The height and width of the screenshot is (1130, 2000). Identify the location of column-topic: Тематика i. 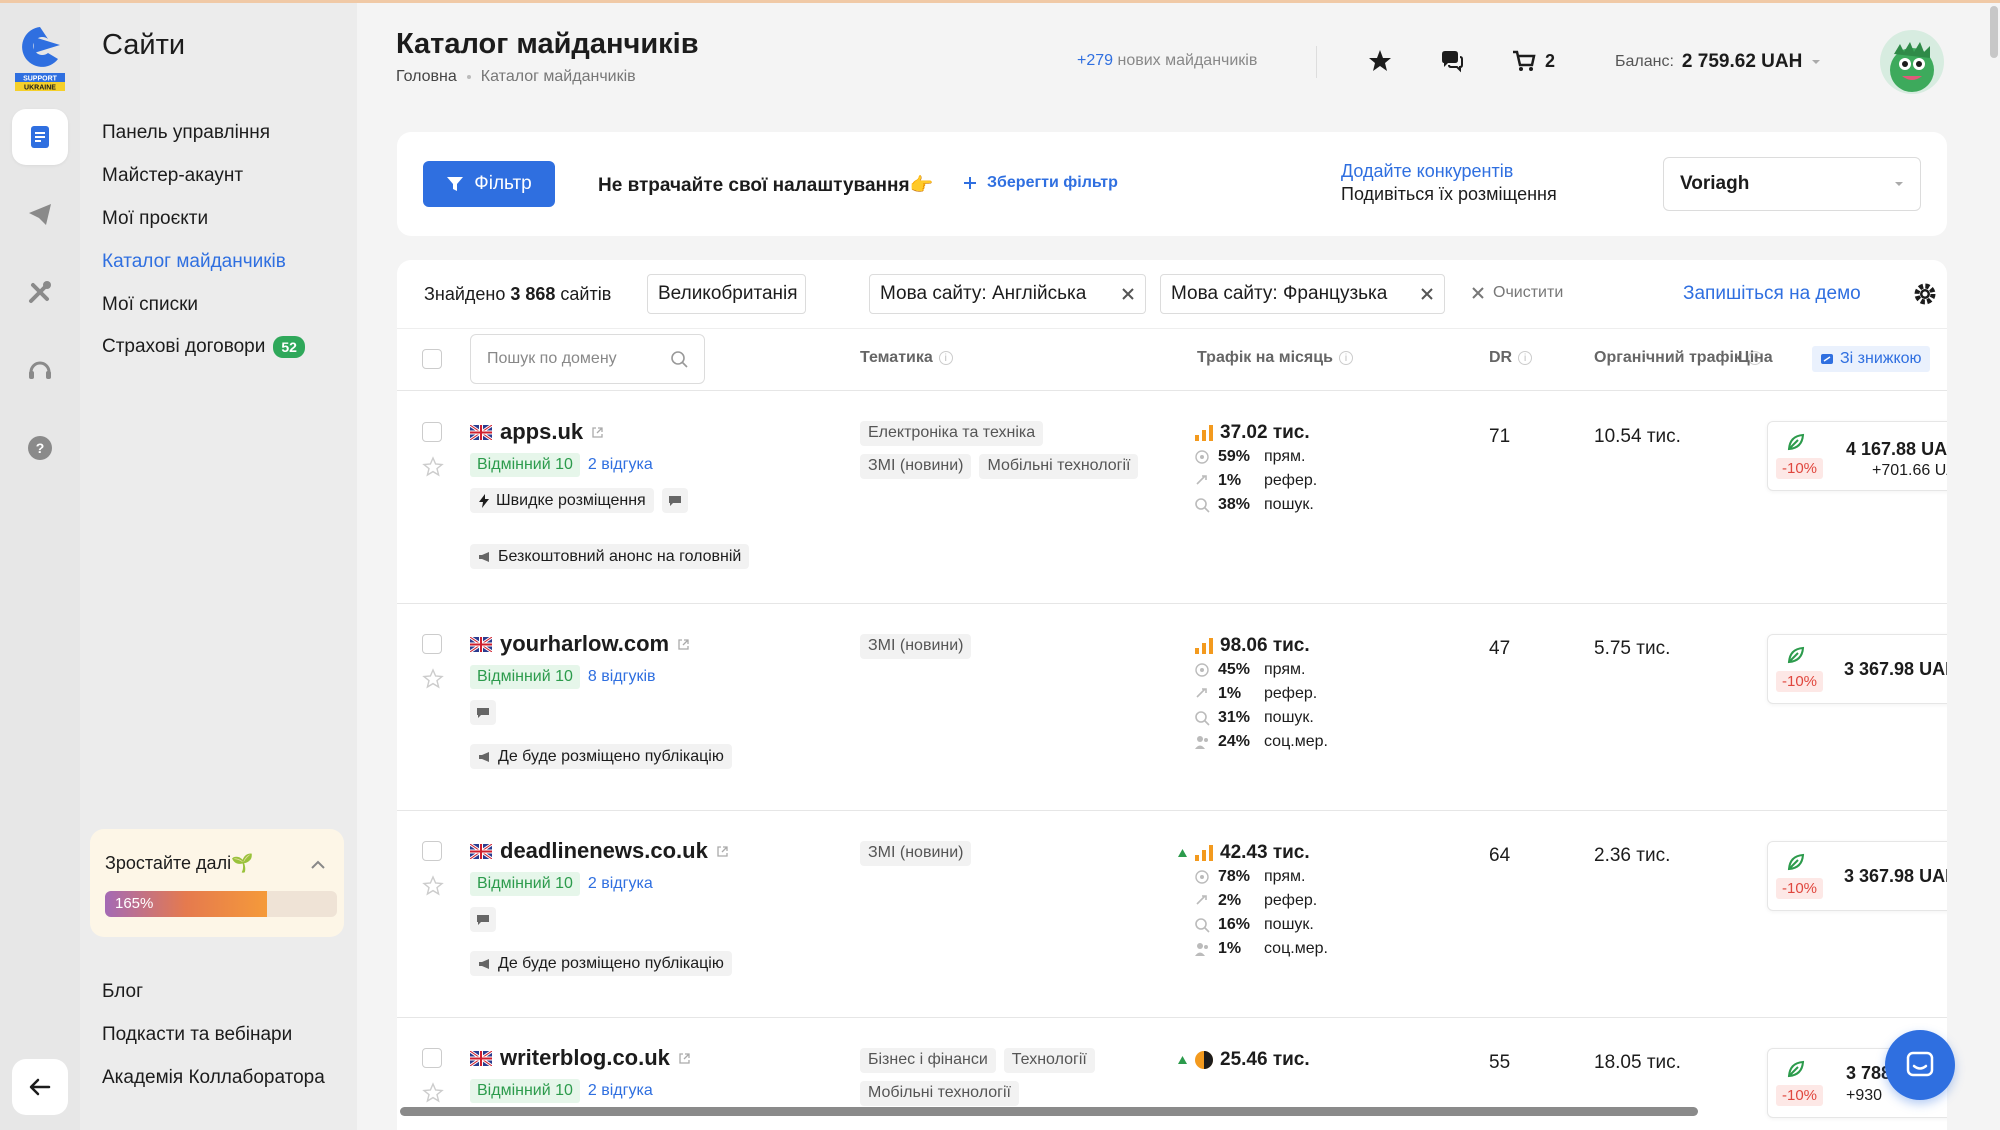
(906, 358).